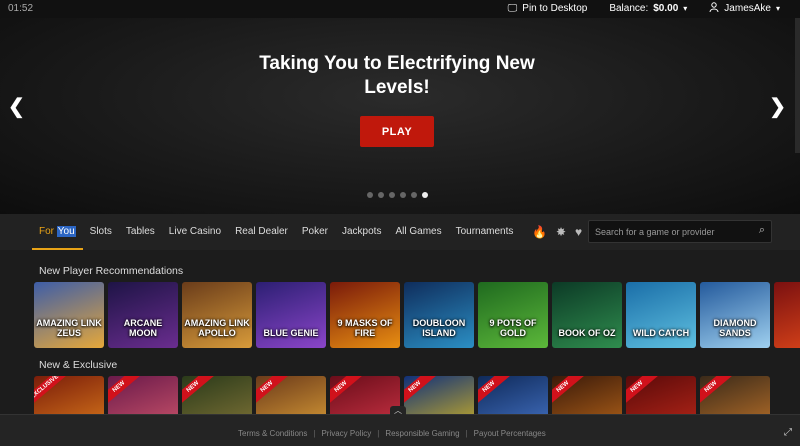 This screenshot has height=446, width=800. Describe the element at coordinates (747, 8) in the screenshot. I see `username: JamesAke` at that location.